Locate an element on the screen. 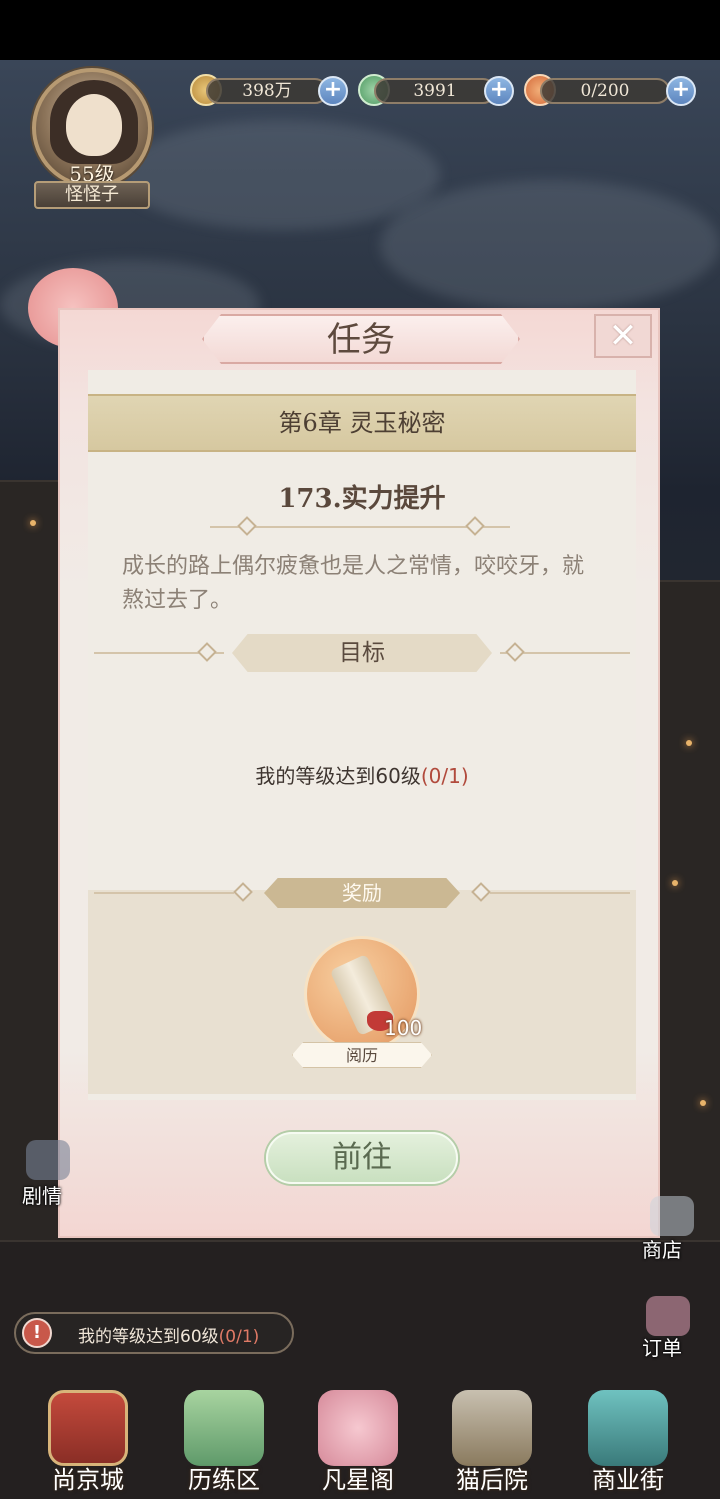 This screenshot has height=1499, width=720. nav-item-cat-yard: 猫后院 is located at coordinates (492, 1439).